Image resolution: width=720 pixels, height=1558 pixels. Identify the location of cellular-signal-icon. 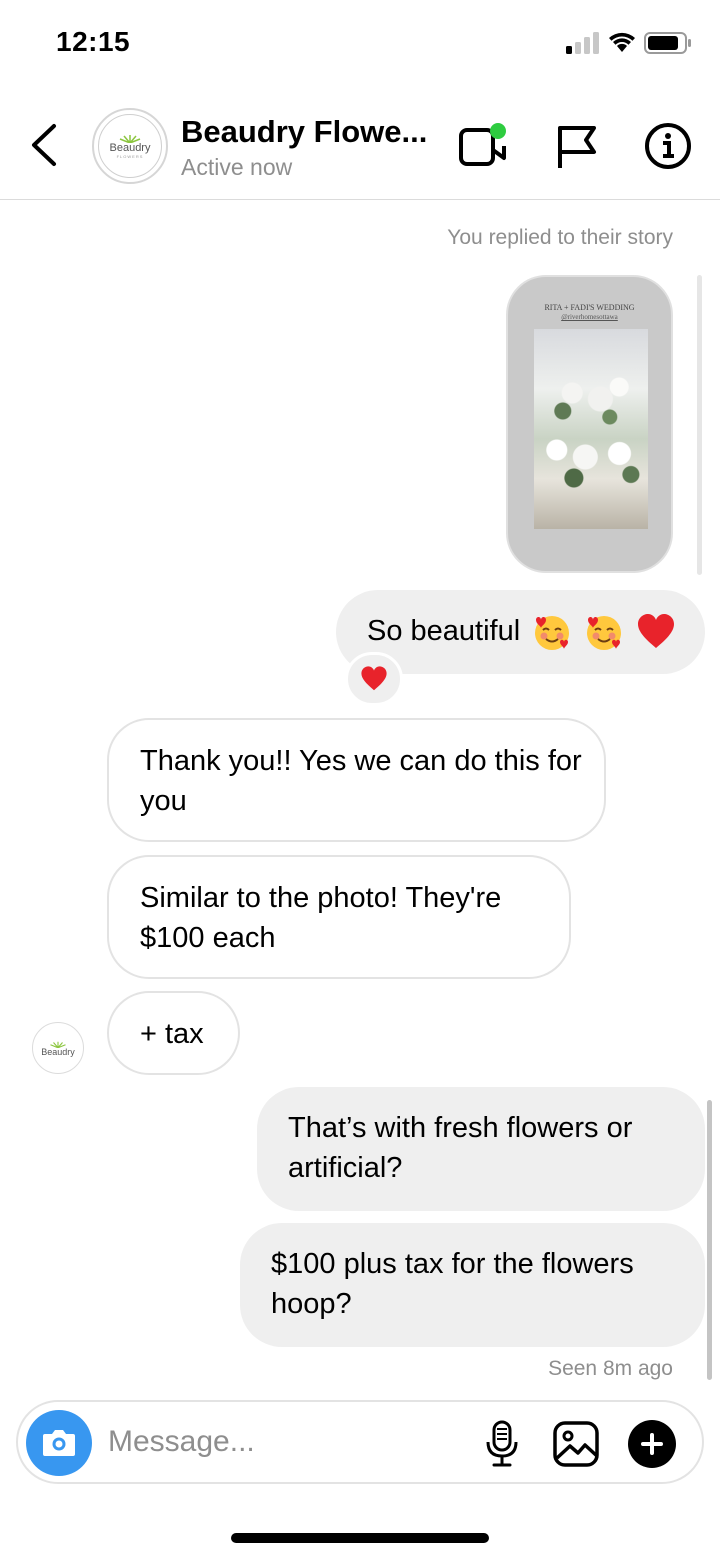
(582, 43).